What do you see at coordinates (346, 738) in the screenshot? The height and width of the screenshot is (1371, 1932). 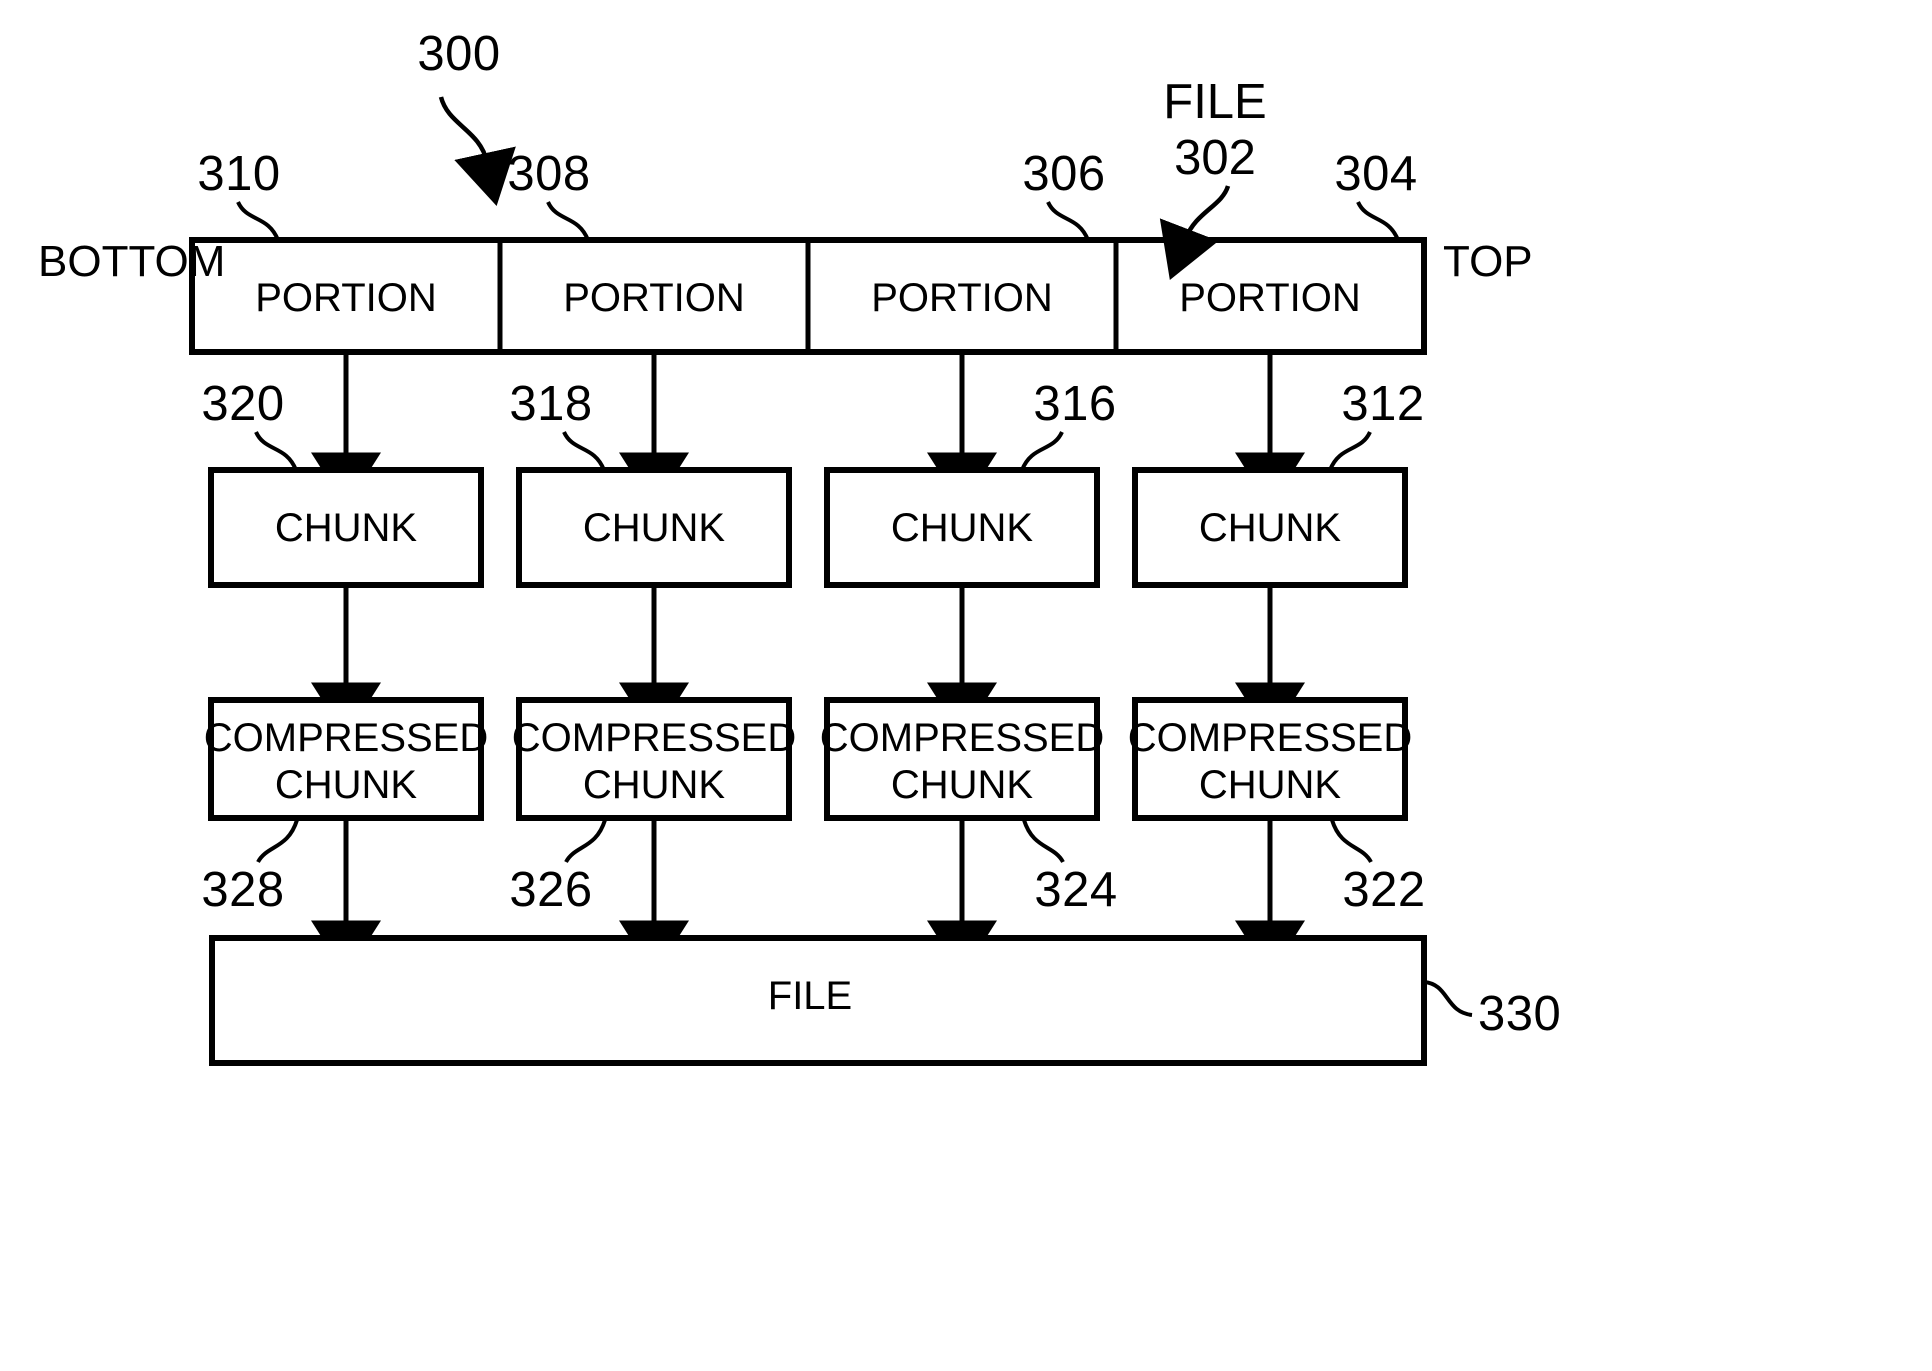 I see `compressed-chunk-label-1-line1: COMPRESSED` at bounding box center [346, 738].